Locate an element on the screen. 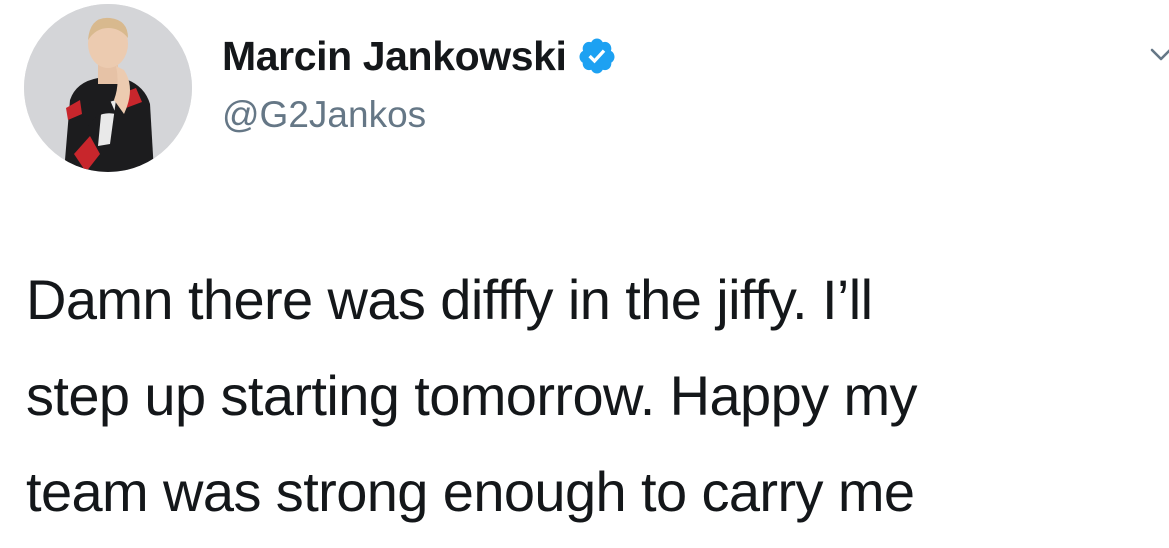 The width and height of the screenshot is (1169, 548). avatar-image is located at coordinates (108, 88).